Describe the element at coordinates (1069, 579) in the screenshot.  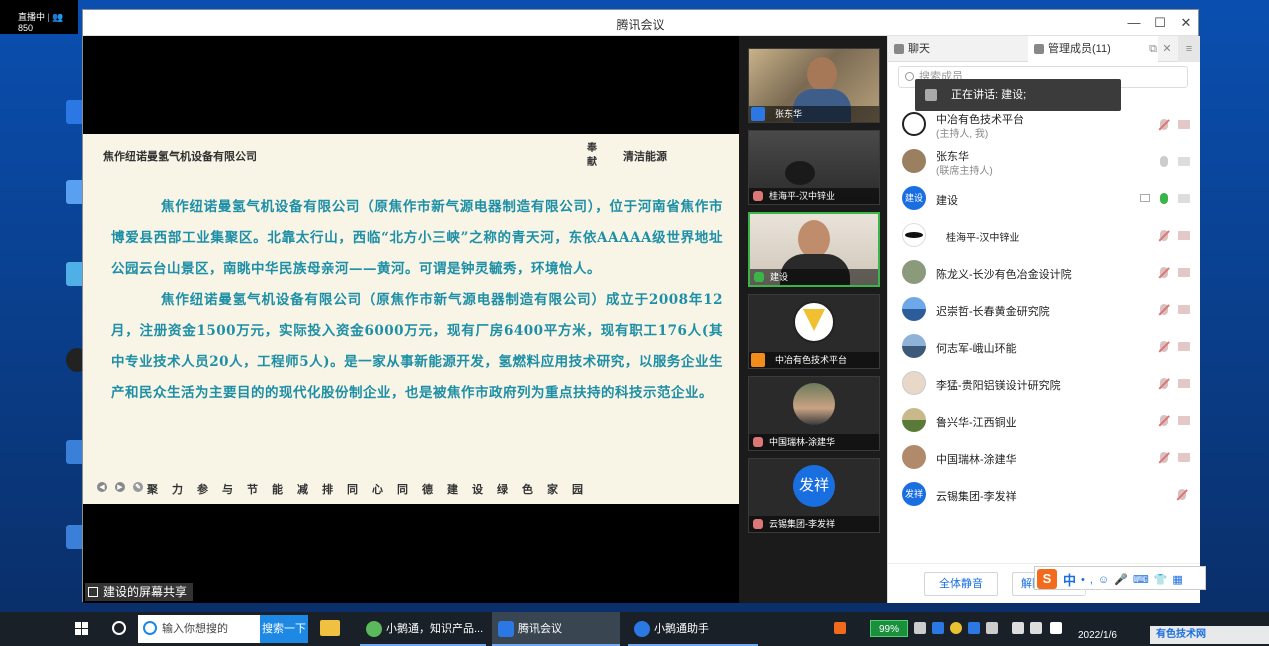
I see `ime-language: 中` at that location.